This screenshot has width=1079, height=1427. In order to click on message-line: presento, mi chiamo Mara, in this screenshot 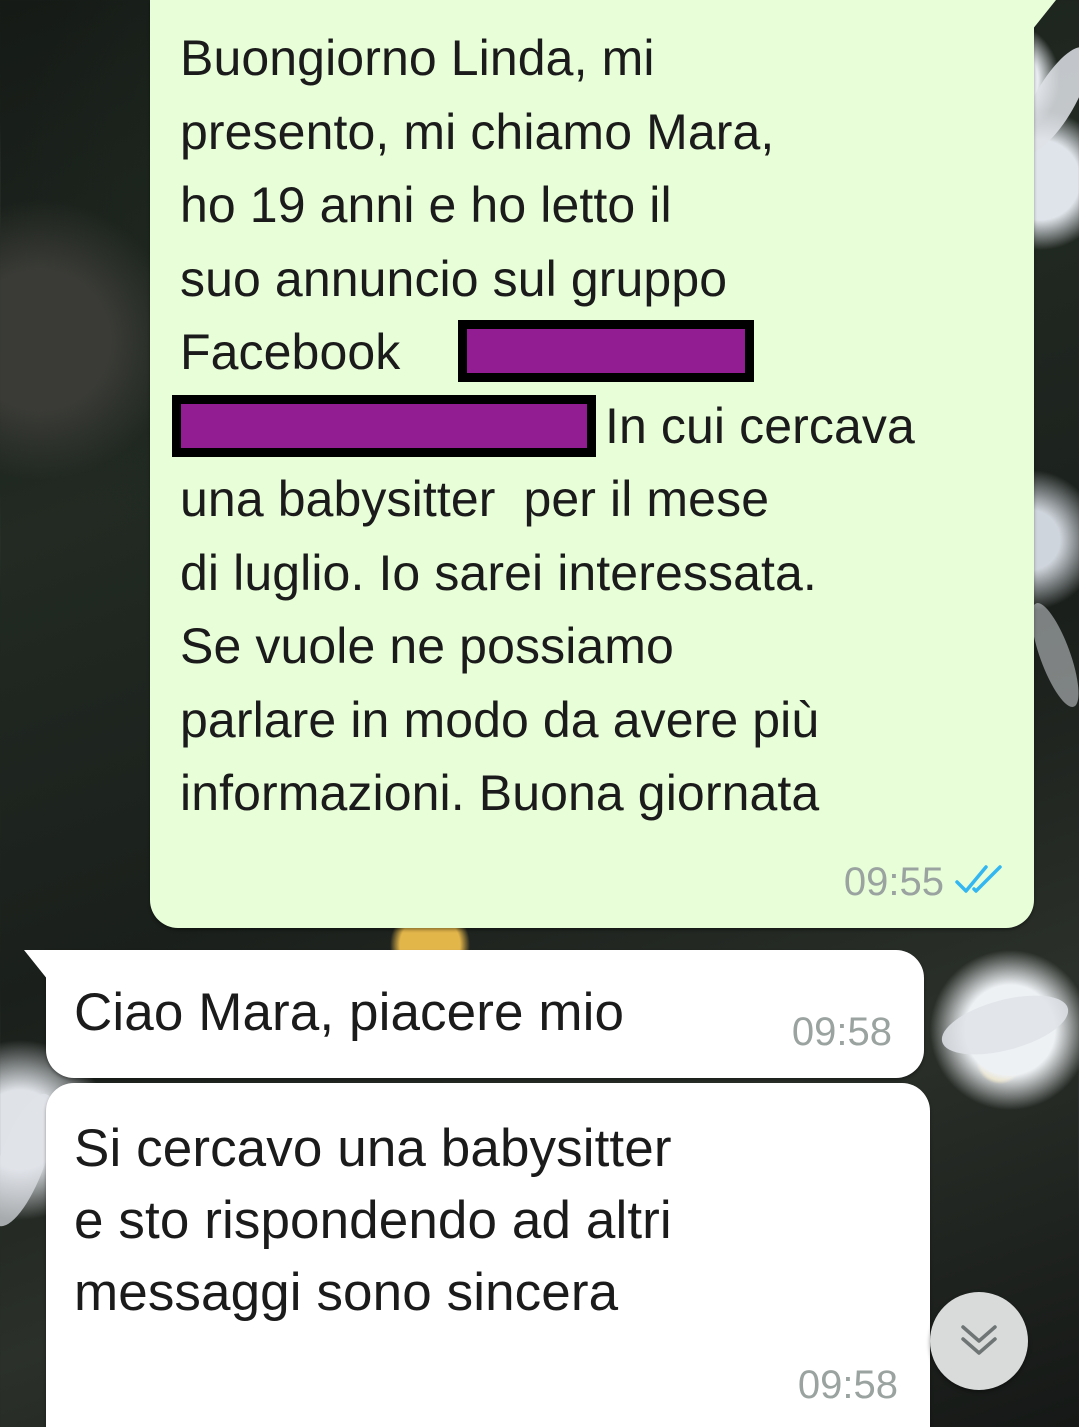, I will do `click(477, 131)`.